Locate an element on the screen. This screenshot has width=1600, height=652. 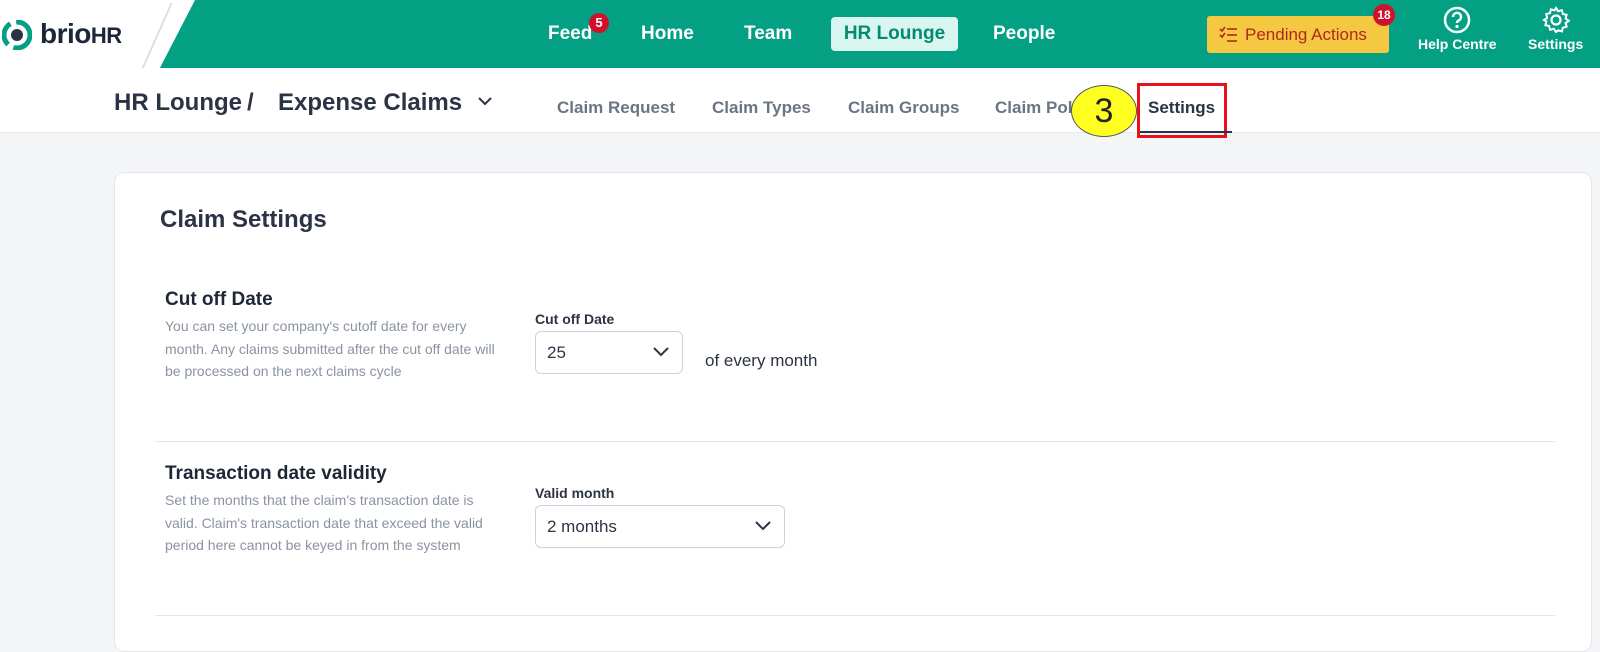
help-centre-button: Help Centre is located at coordinates (1457, 29).